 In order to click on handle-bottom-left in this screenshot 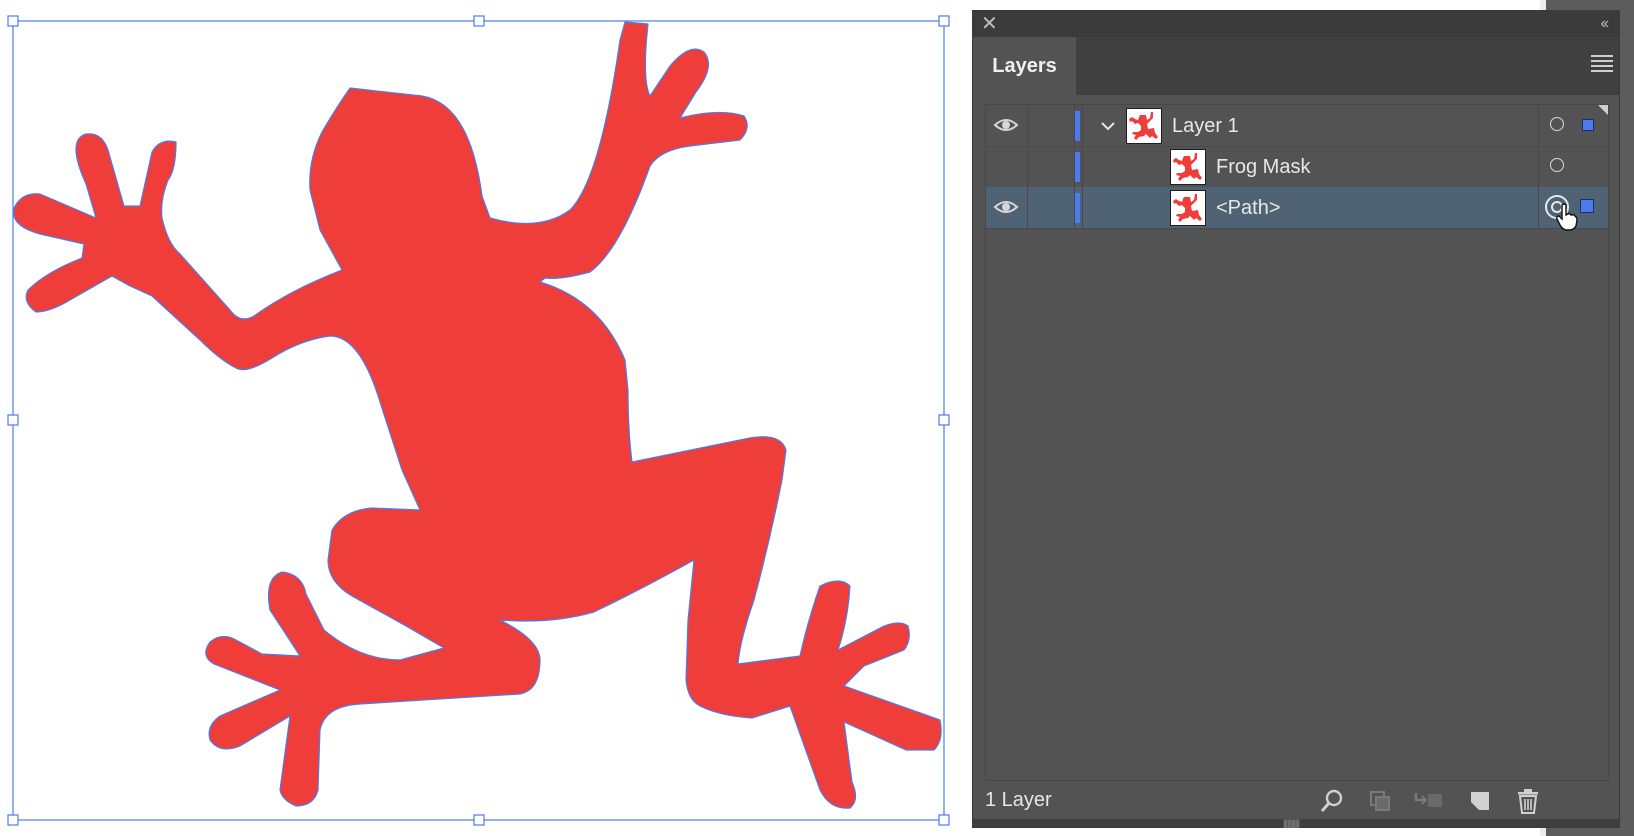, I will do `click(13, 820)`.